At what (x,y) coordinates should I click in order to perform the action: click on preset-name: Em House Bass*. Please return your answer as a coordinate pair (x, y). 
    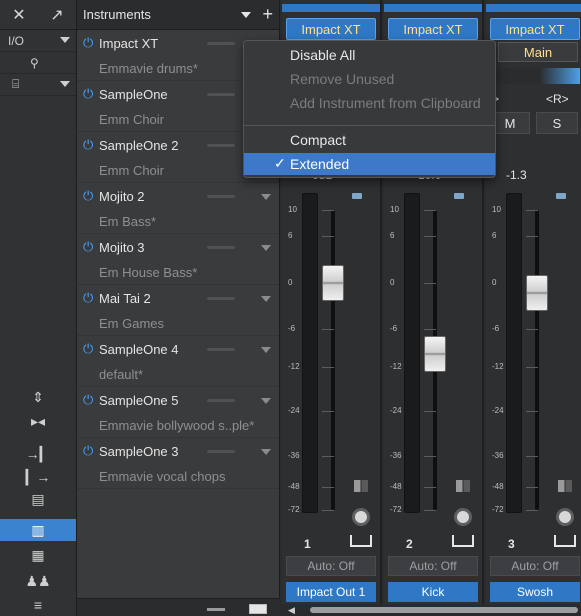
    Looking at the image, I should click on (178, 272).